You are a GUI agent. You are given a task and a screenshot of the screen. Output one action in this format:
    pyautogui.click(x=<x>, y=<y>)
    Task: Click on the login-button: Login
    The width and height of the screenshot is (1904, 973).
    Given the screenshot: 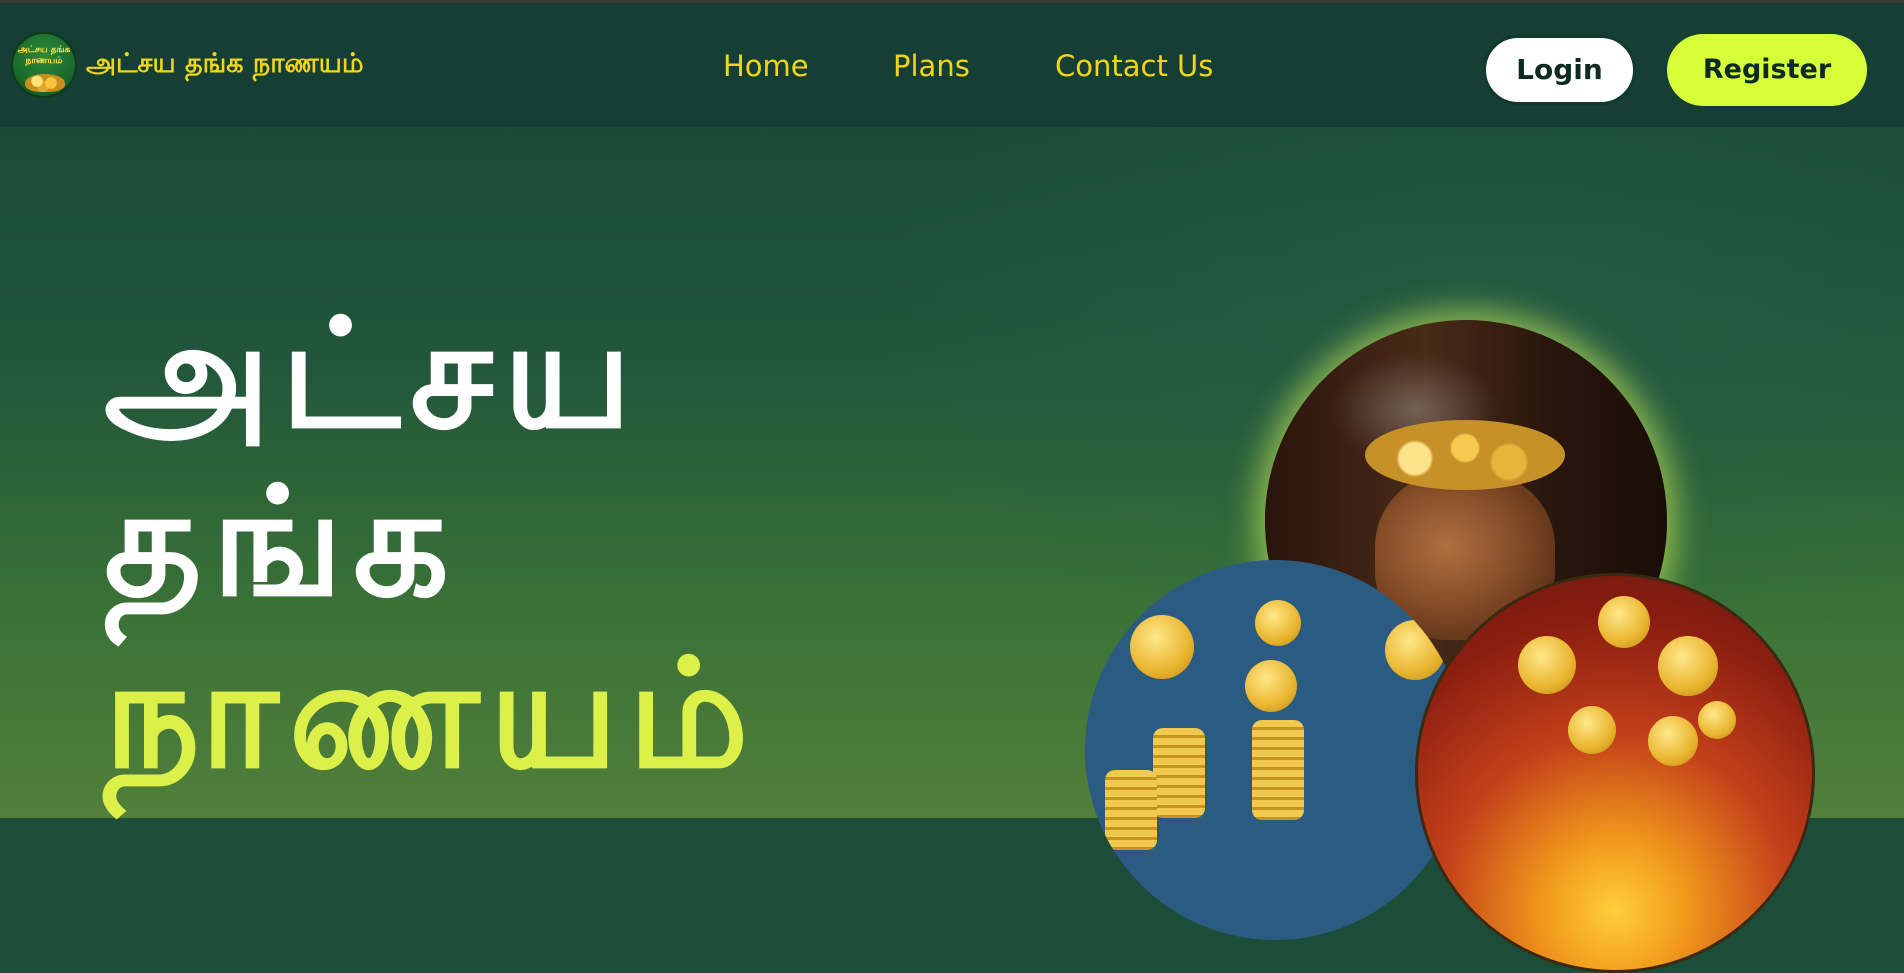 What is the action you would take?
    pyautogui.click(x=1559, y=70)
    